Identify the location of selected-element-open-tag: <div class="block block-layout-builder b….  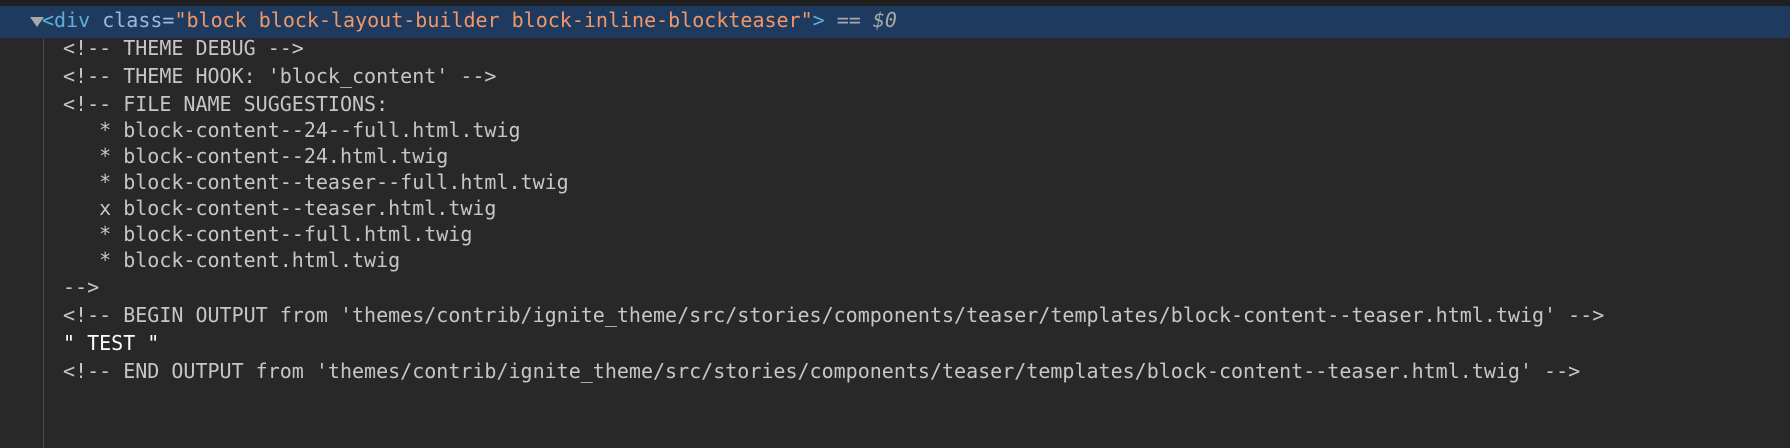
(469, 20).